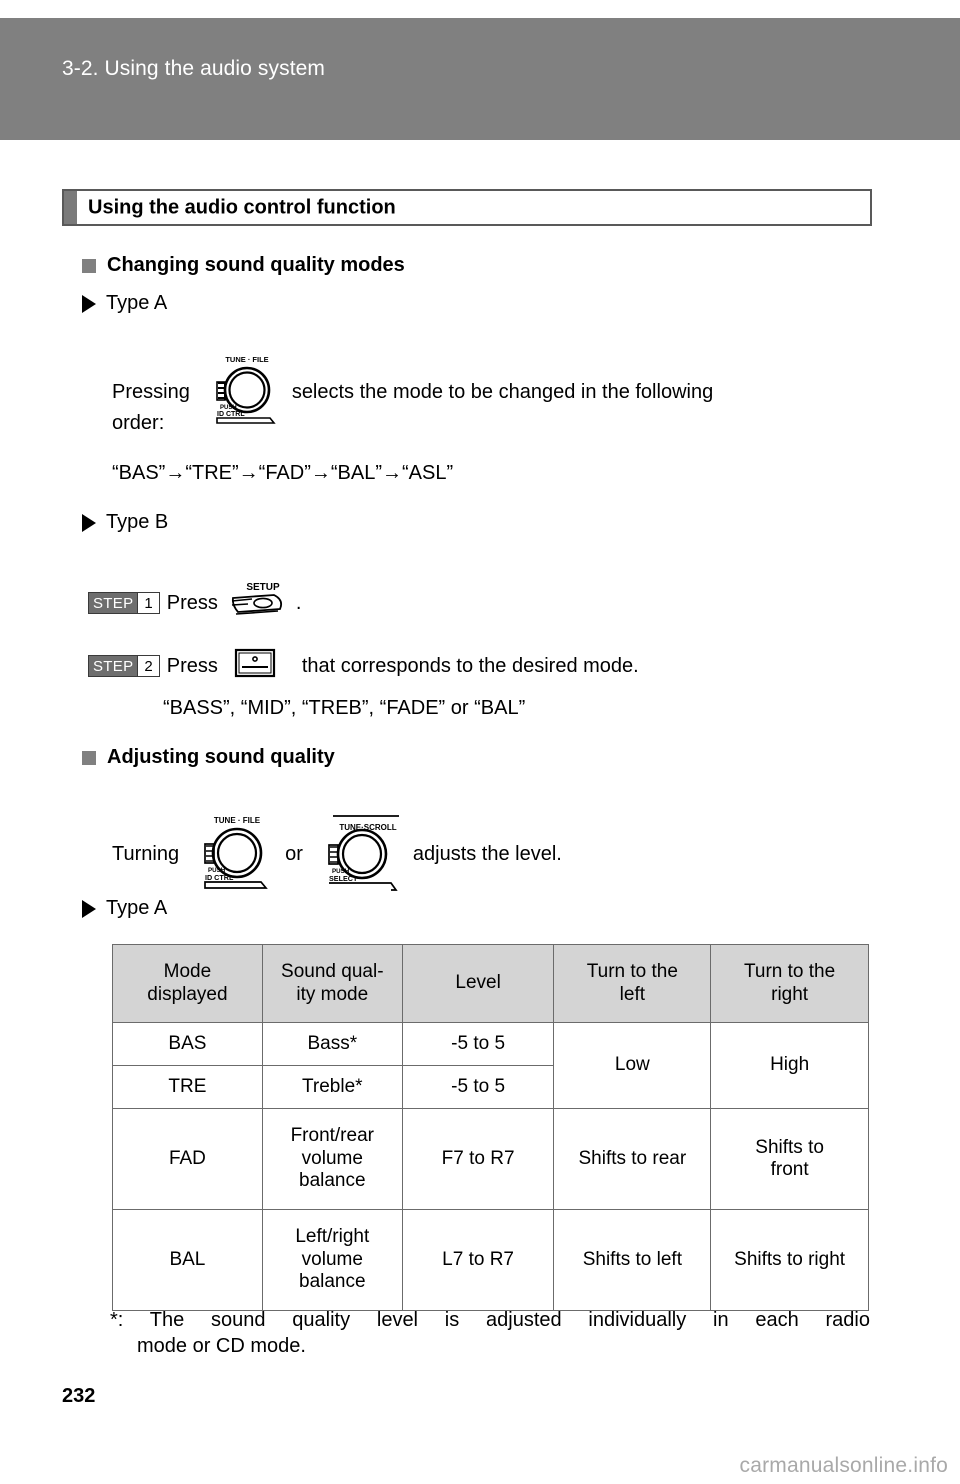  What do you see at coordinates (70, 207) in the screenshot?
I see `section-accent-bar` at bounding box center [70, 207].